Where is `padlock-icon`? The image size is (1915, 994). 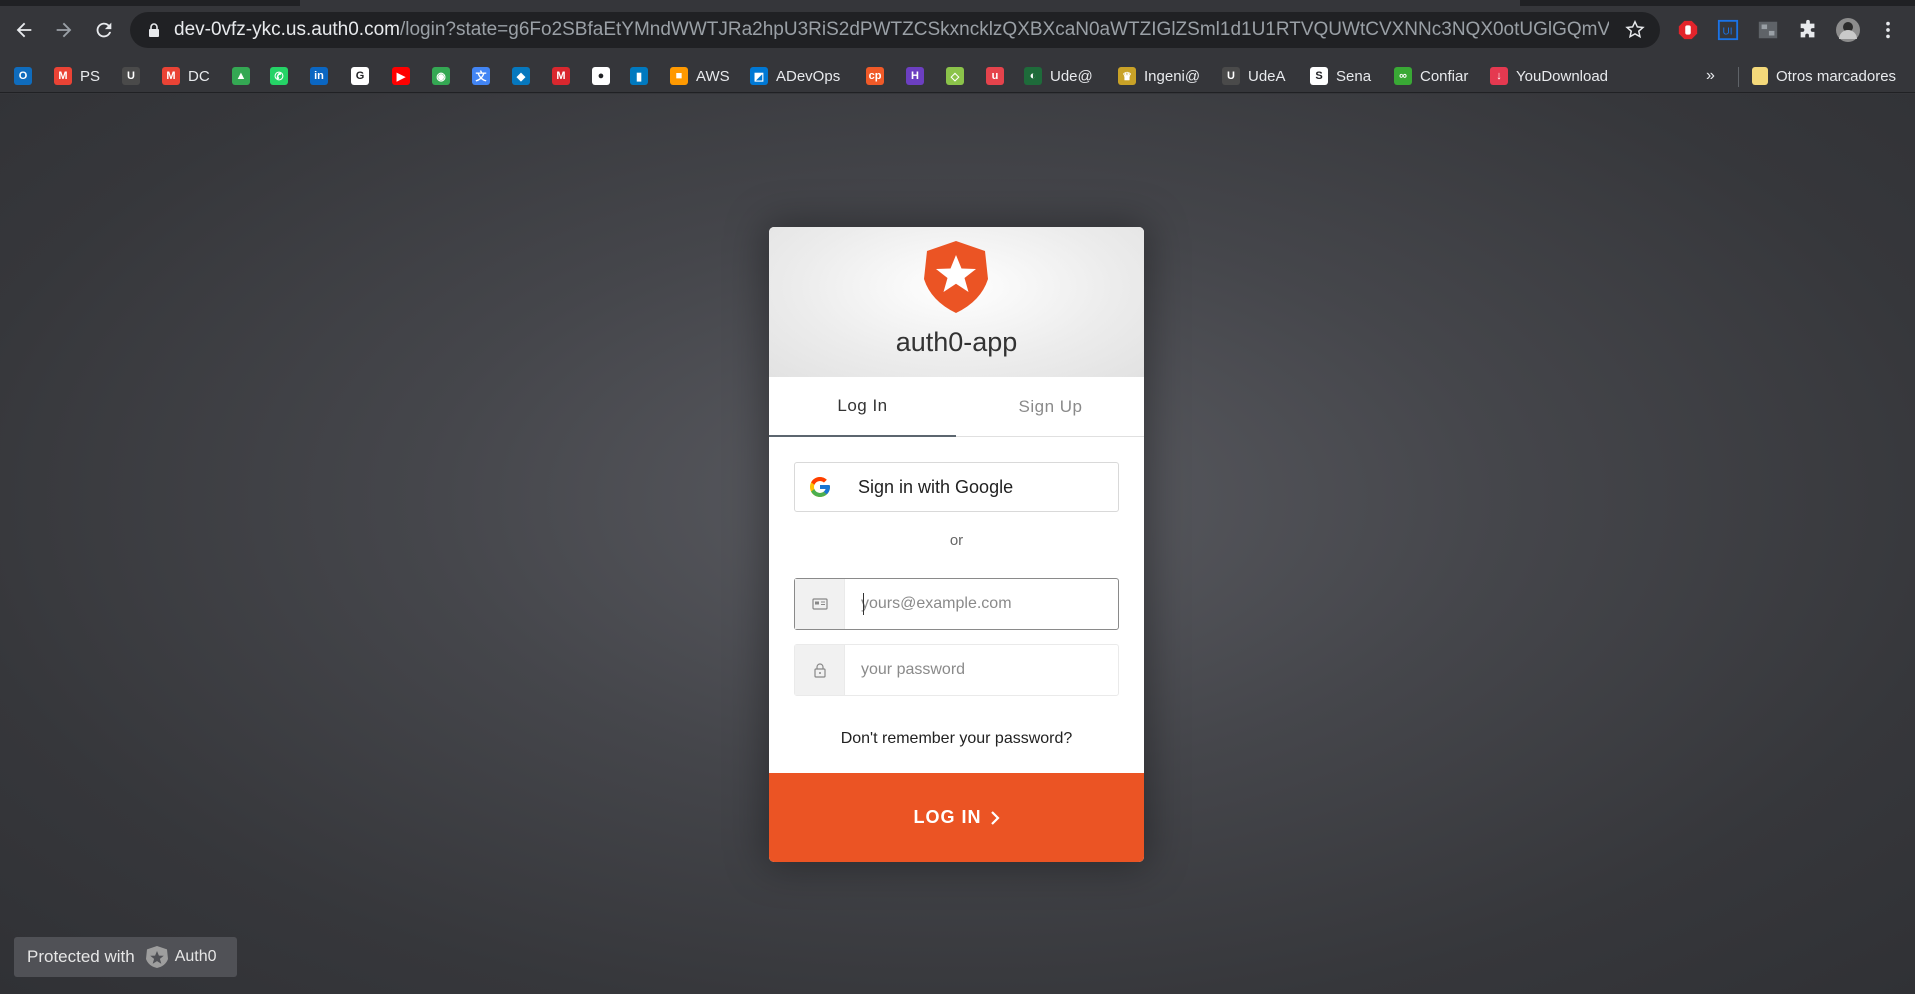 padlock-icon is located at coordinates (819, 670).